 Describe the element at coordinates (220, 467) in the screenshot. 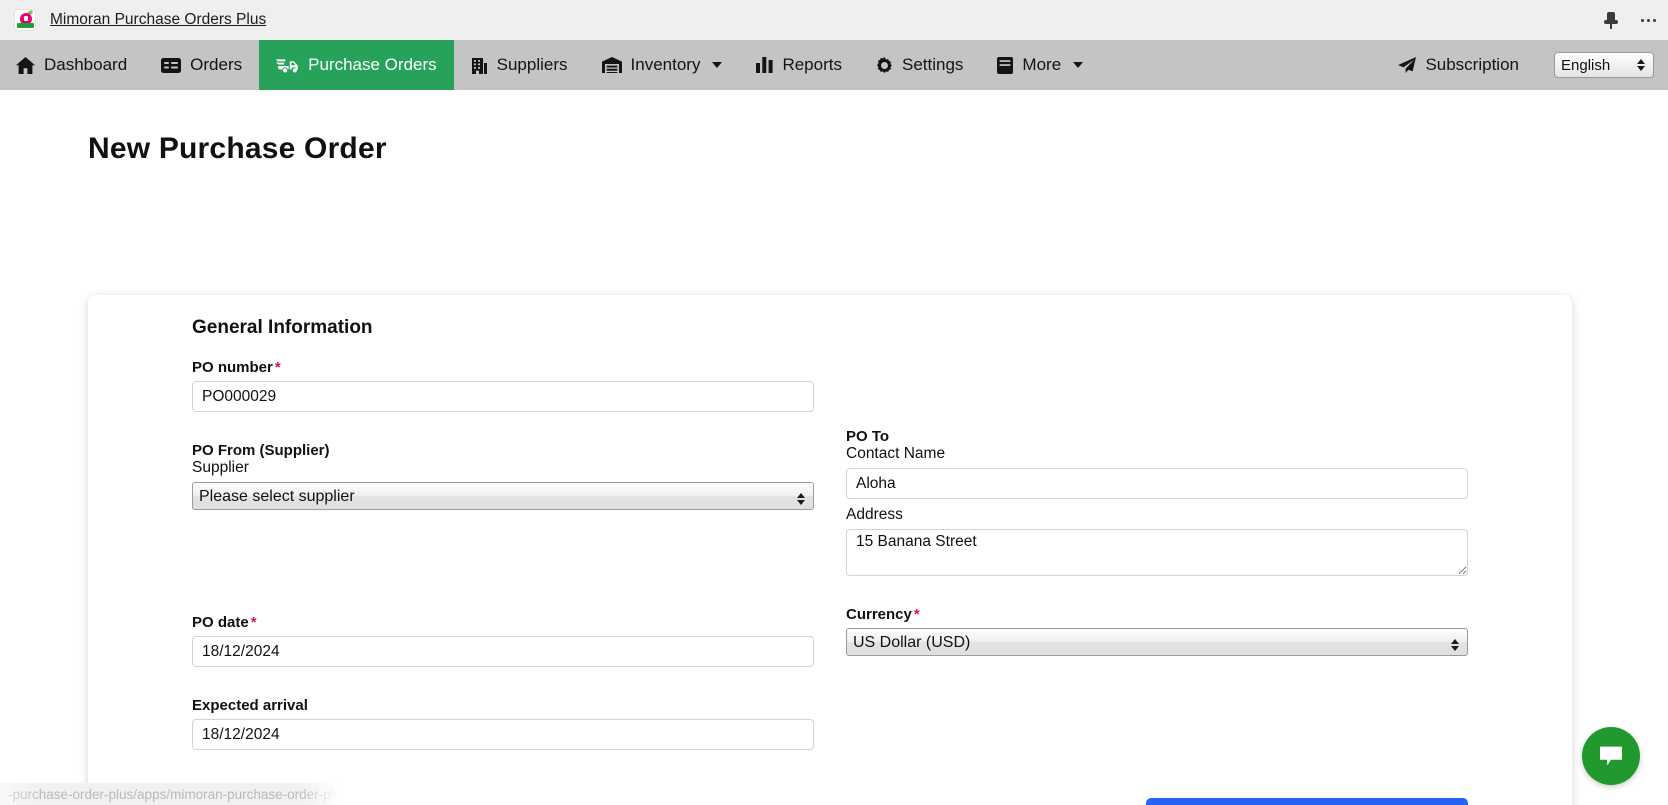

I see `supplier-label: Supplier` at that location.